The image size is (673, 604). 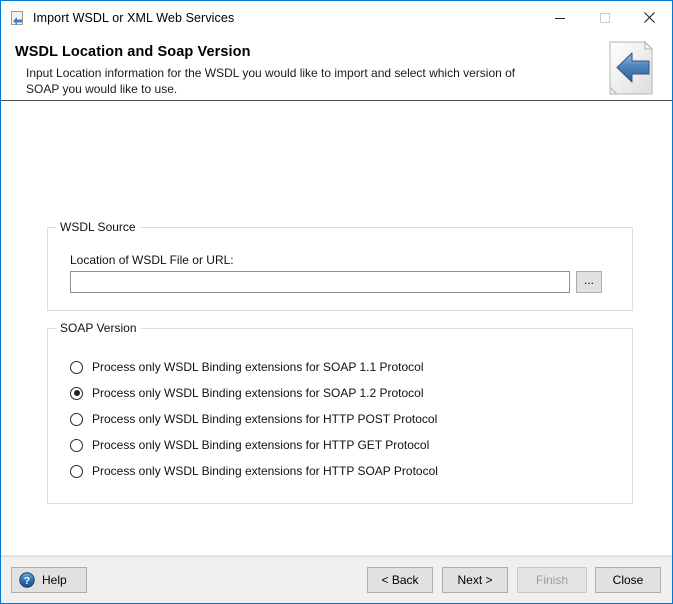 What do you see at coordinates (152, 260) in the screenshot?
I see `location-label: Location of WSDL File or URL:` at bounding box center [152, 260].